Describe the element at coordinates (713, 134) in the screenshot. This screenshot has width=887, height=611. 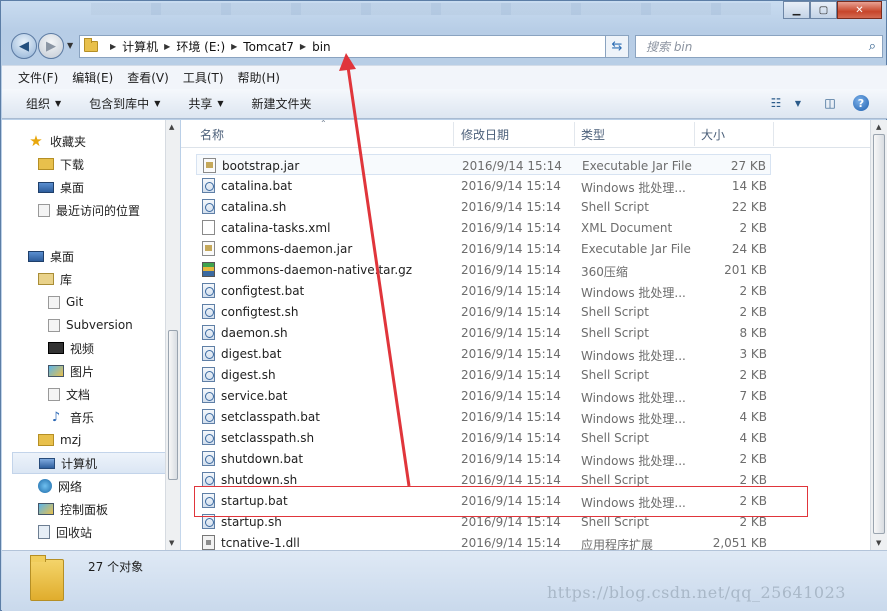
I see `column-size: 大小` at that location.